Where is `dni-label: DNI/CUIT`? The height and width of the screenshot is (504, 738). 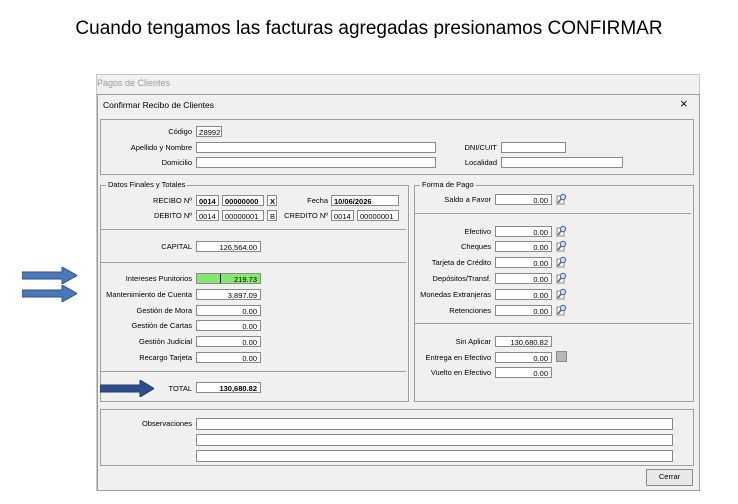 dni-label: DNI/CUIT is located at coordinates (481, 147).